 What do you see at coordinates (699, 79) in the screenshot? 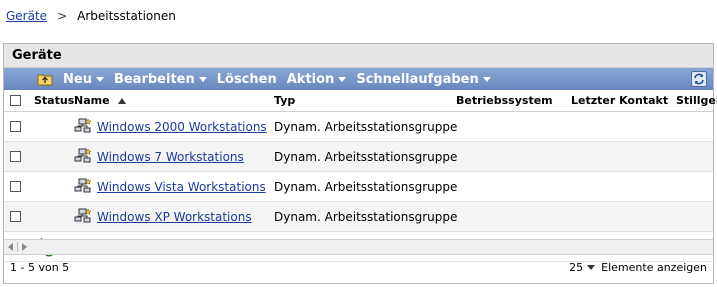
I see `refresh-icon` at bounding box center [699, 79].